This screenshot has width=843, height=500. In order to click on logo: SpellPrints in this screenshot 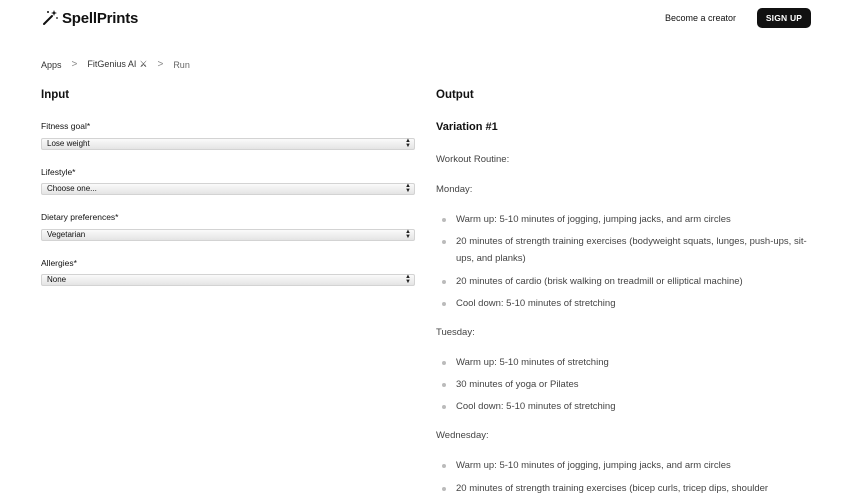, I will do `click(89, 18)`.